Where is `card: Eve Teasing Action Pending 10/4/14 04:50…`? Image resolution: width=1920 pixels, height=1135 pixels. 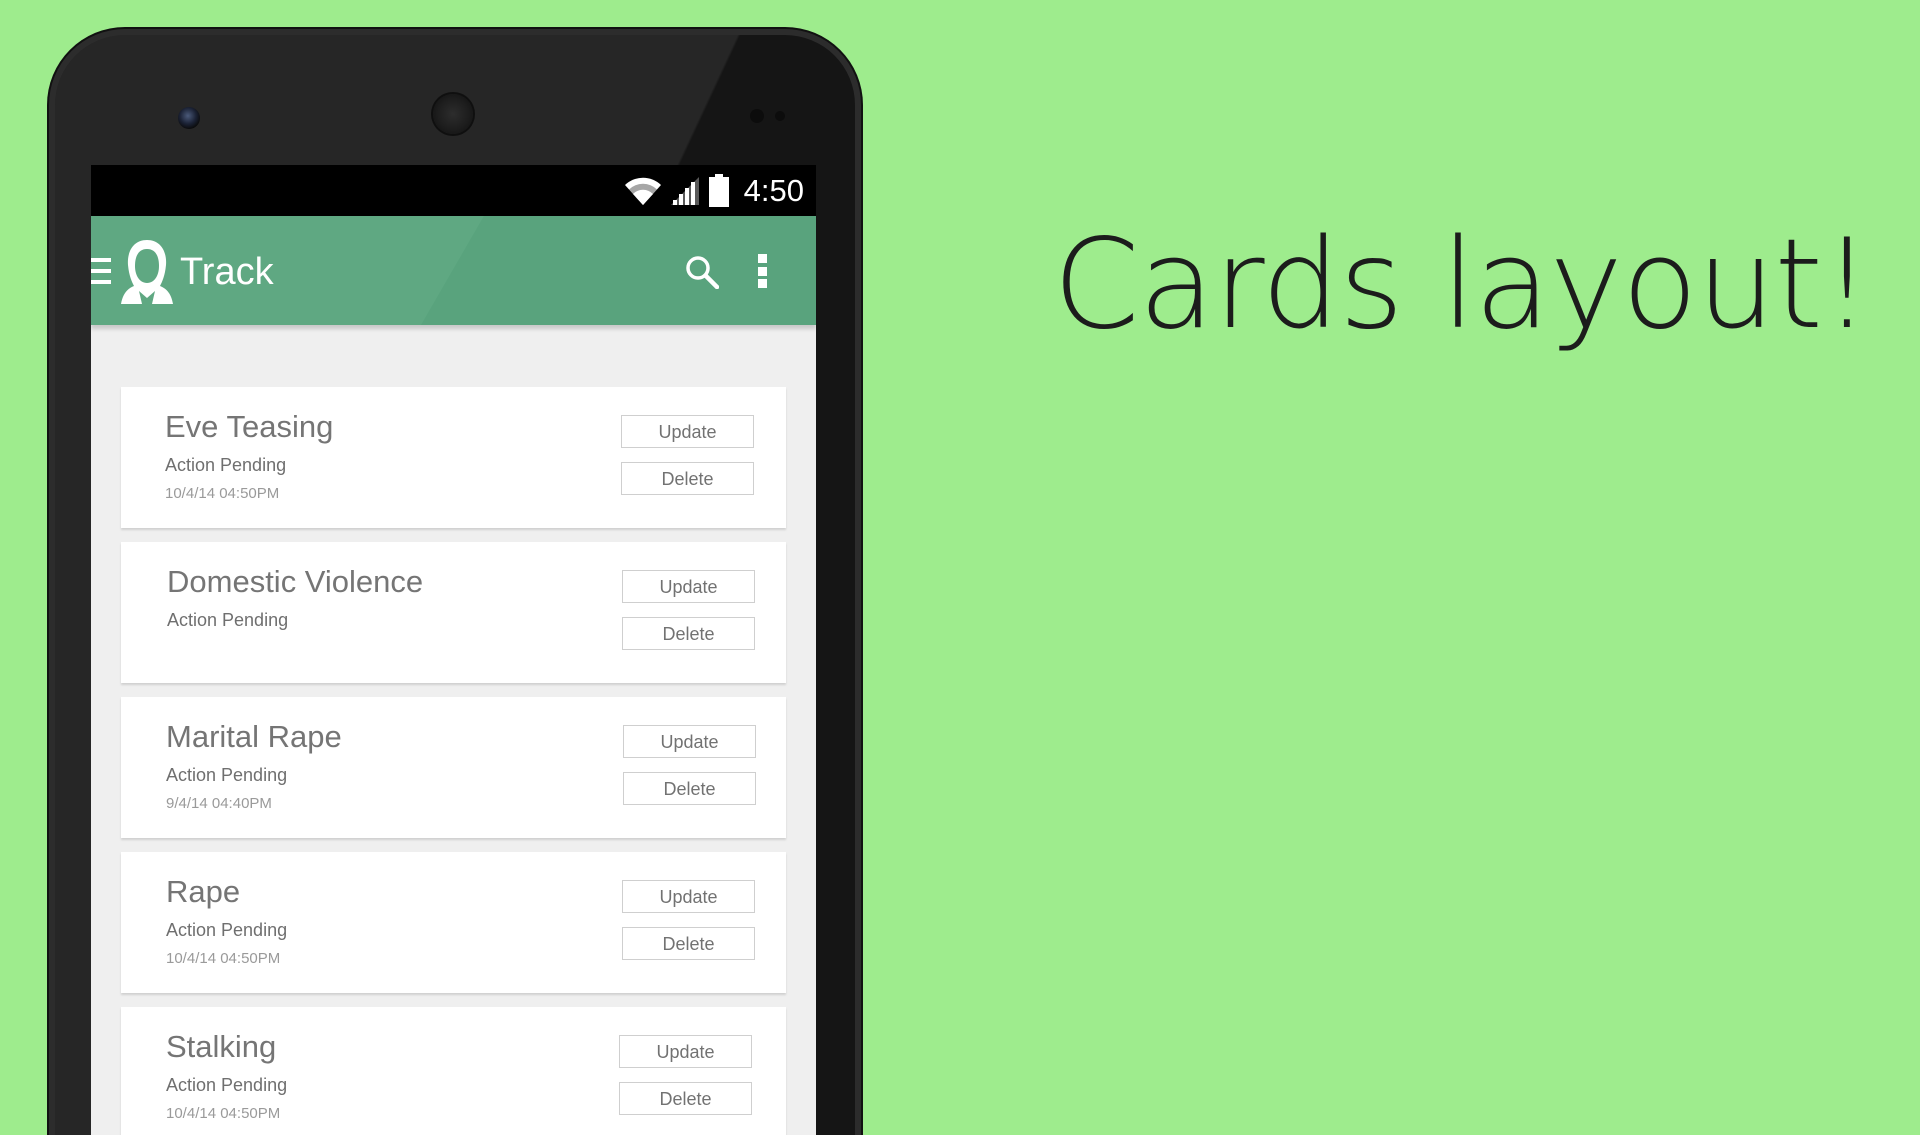
card: Eve Teasing Action Pending 10/4/14 04:50… is located at coordinates (453, 457).